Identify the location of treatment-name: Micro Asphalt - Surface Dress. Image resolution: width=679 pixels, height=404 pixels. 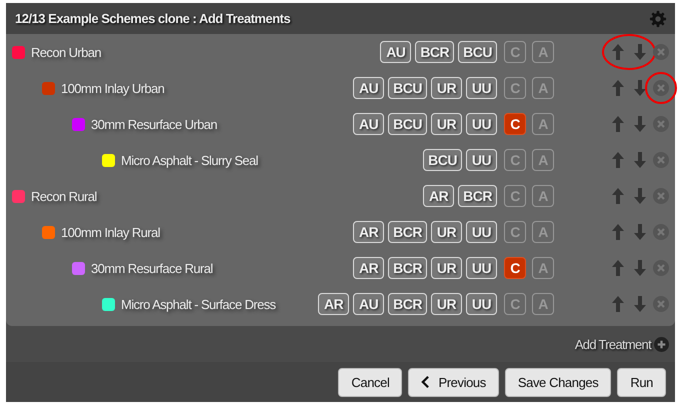
(198, 304).